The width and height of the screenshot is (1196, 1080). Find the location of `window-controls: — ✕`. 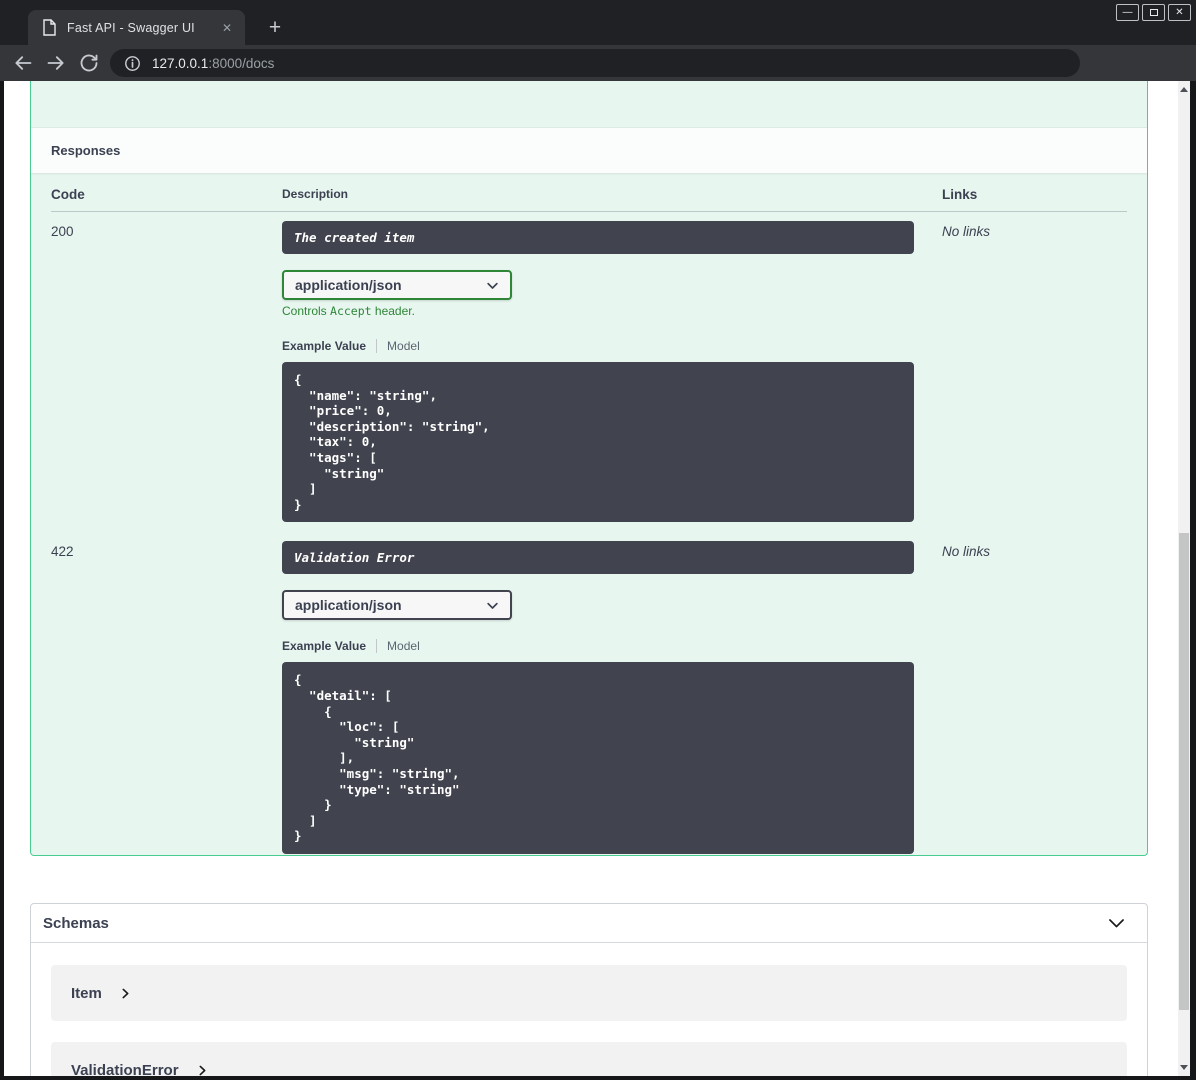

window-controls: — ✕ is located at coordinates (1153, 12).